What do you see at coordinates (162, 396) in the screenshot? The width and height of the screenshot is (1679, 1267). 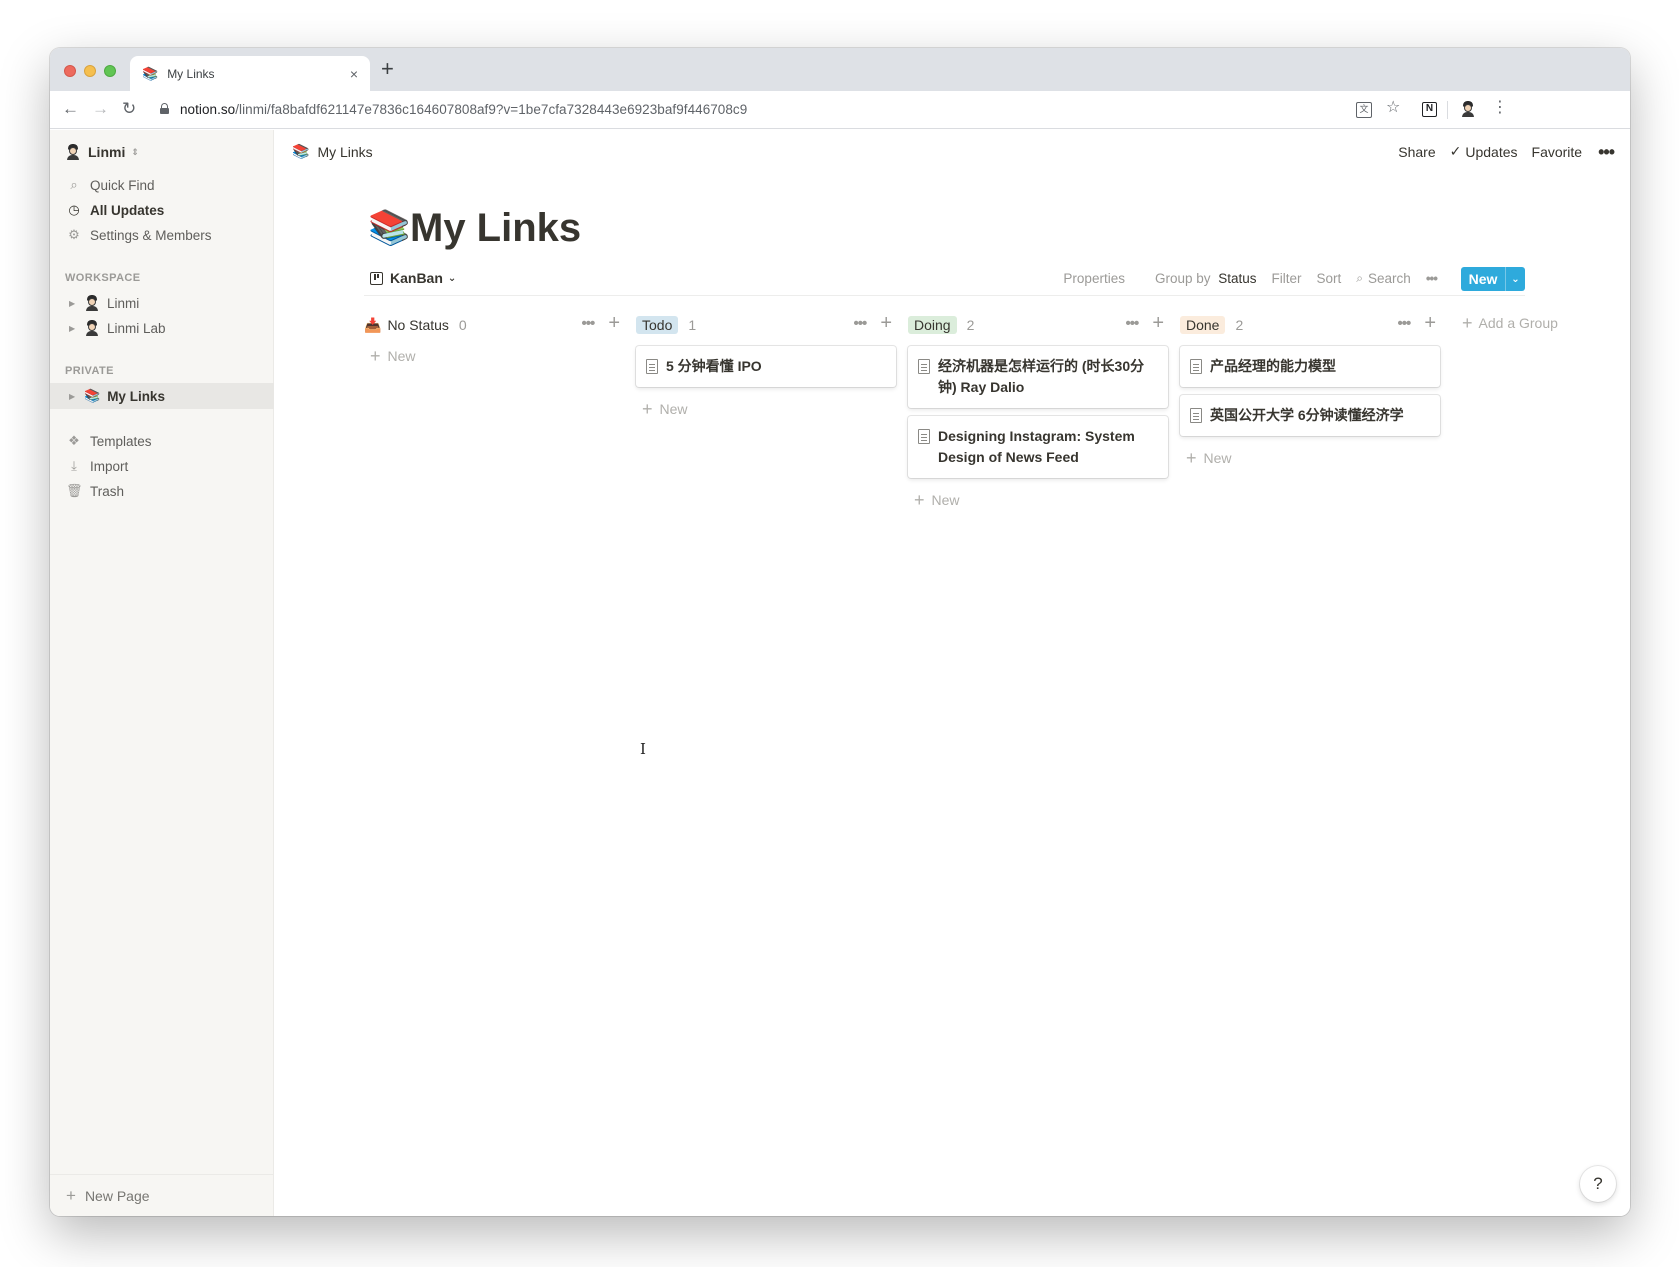 I see `sidebar-item-my-links: ▶ 📚 My Links` at bounding box center [162, 396].